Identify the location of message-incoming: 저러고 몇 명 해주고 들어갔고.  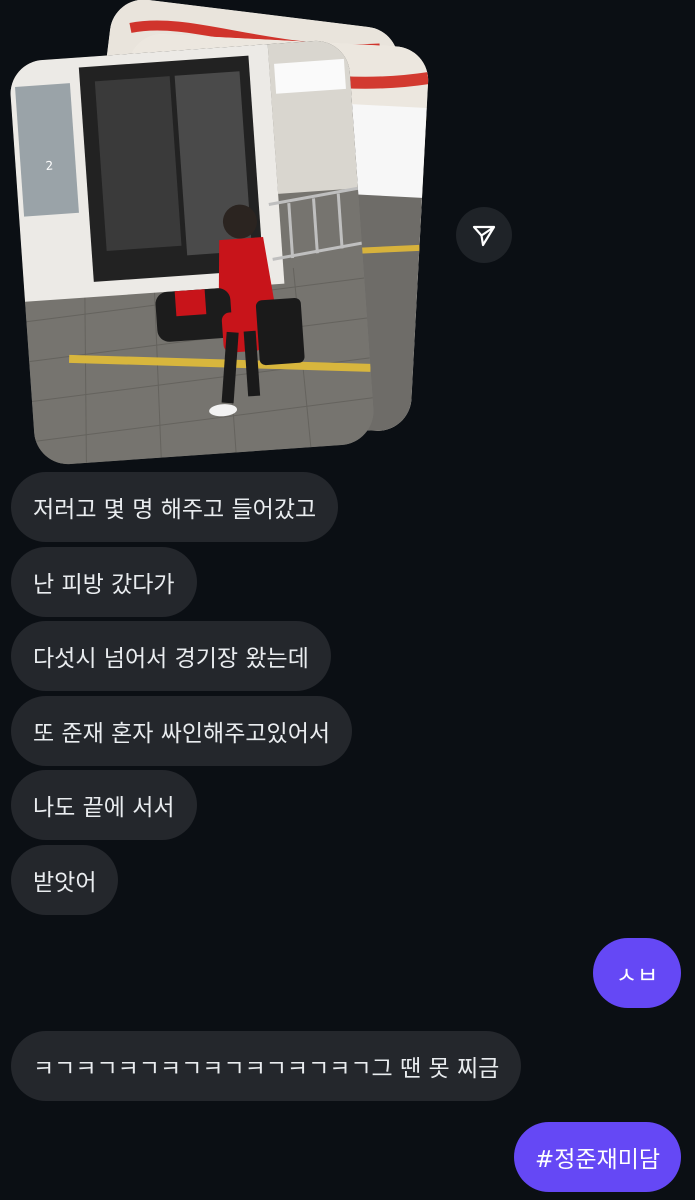
(175, 507).